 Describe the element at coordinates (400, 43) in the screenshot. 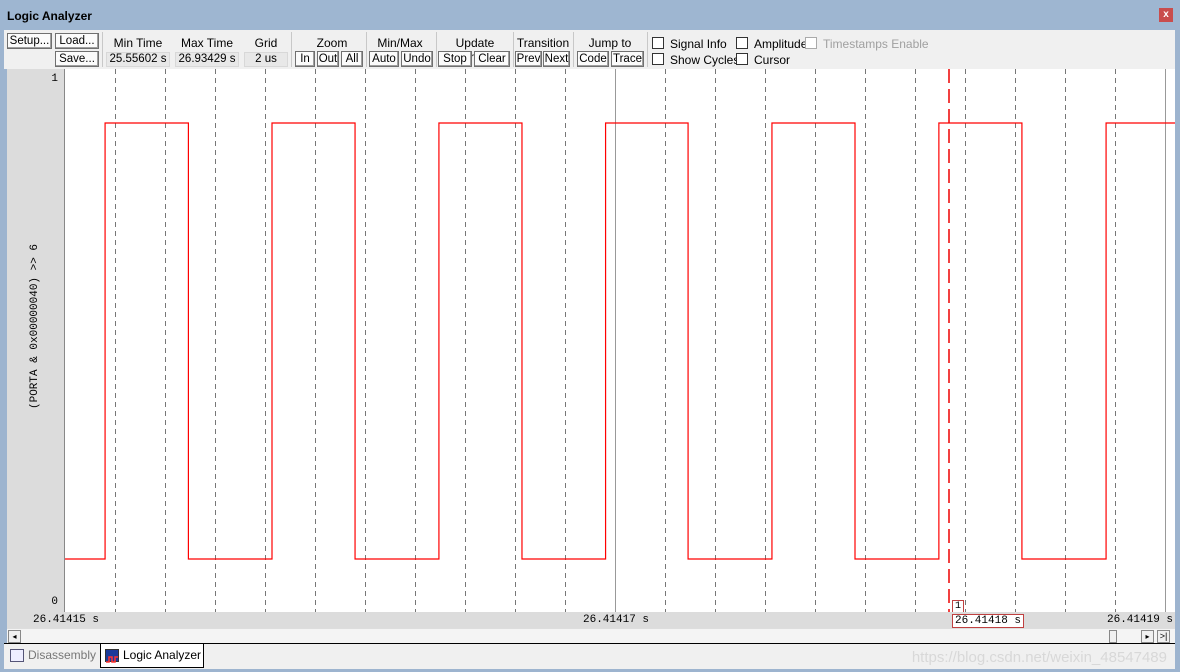

I see `minmax-label: Min/Max` at that location.